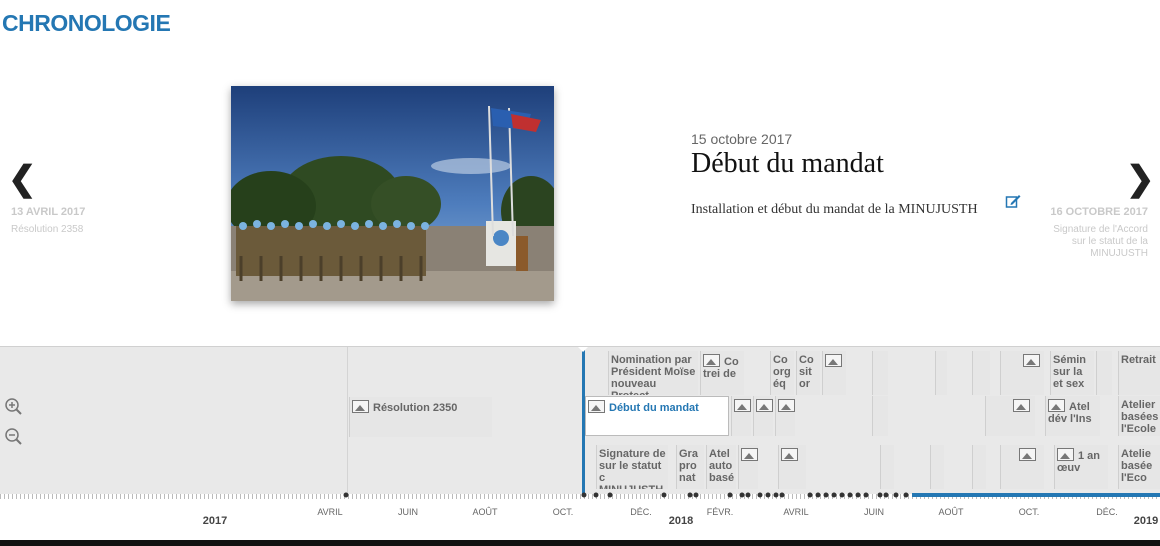  Describe the element at coordinates (1081, 467) in the screenshot. I see `timeline-marker: 1 an œuv` at that location.